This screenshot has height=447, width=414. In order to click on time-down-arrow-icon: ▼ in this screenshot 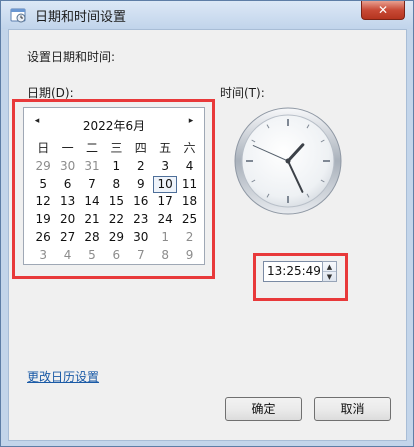, I will do `click(329, 277)`.